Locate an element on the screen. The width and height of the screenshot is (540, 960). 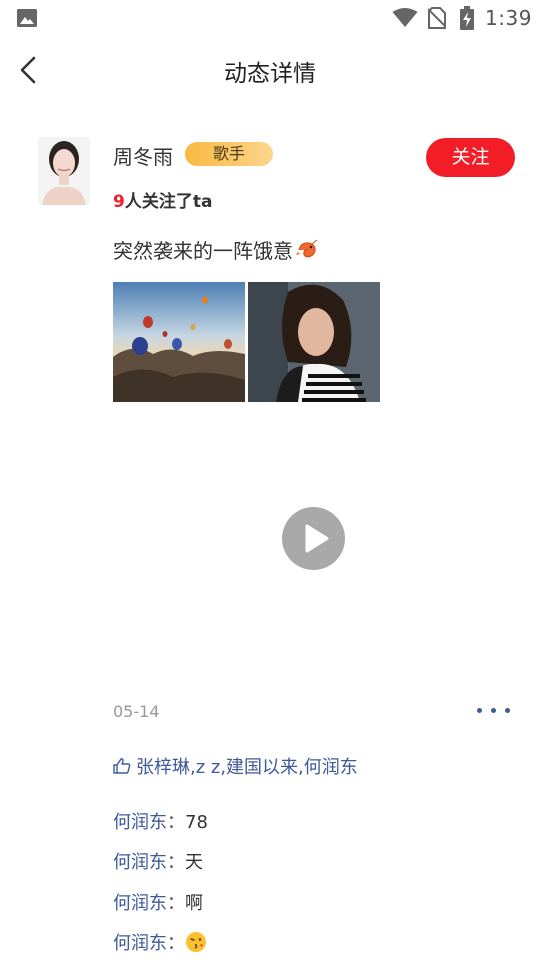
wifi-icon is located at coordinates (405, 17).